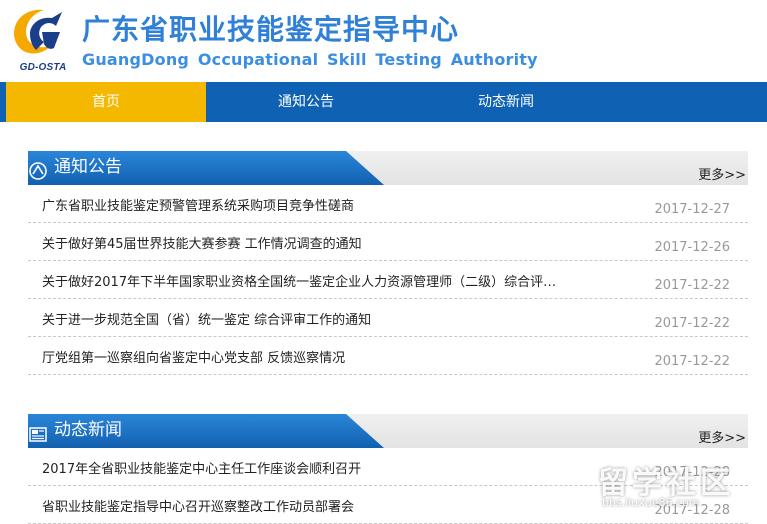 The image size is (767, 524). I want to click on nav-item-news: 动态新闻, so click(506, 102).